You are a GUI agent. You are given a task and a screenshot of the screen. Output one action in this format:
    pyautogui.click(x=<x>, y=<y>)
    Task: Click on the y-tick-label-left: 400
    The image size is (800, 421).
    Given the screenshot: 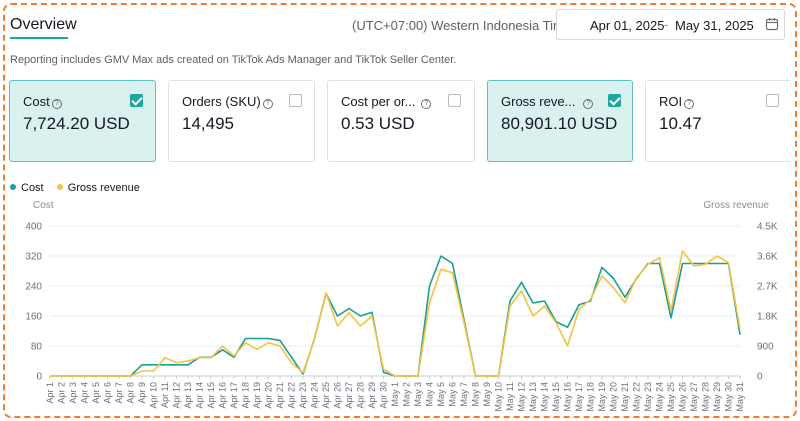 What is the action you would take?
    pyautogui.click(x=33, y=227)
    